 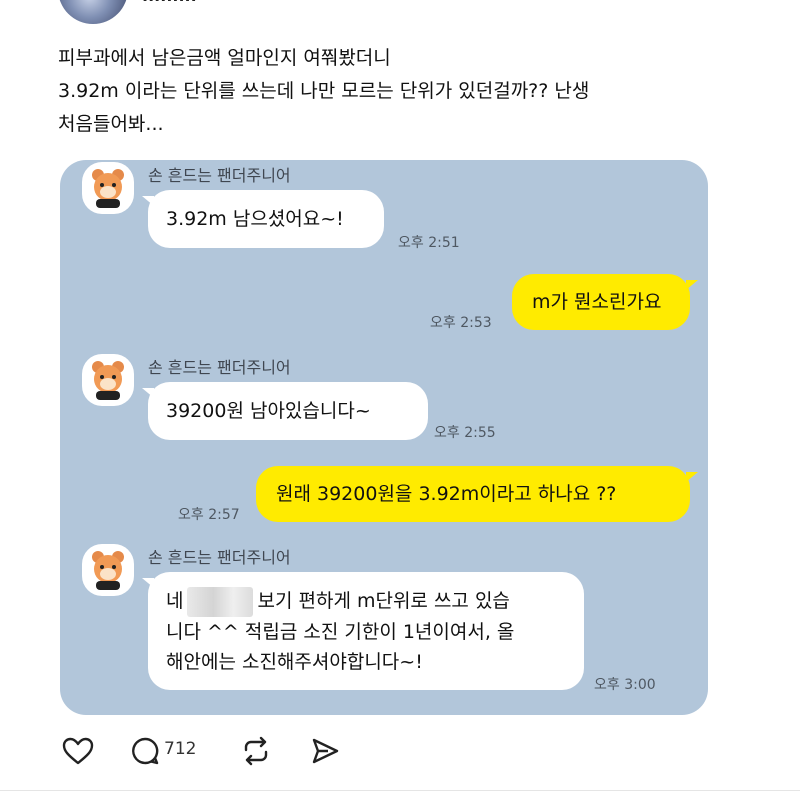 What do you see at coordinates (255, 219) in the screenshot?
I see `message-text: 3.92m 남으셨어요~!` at bounding box center [255, 219].